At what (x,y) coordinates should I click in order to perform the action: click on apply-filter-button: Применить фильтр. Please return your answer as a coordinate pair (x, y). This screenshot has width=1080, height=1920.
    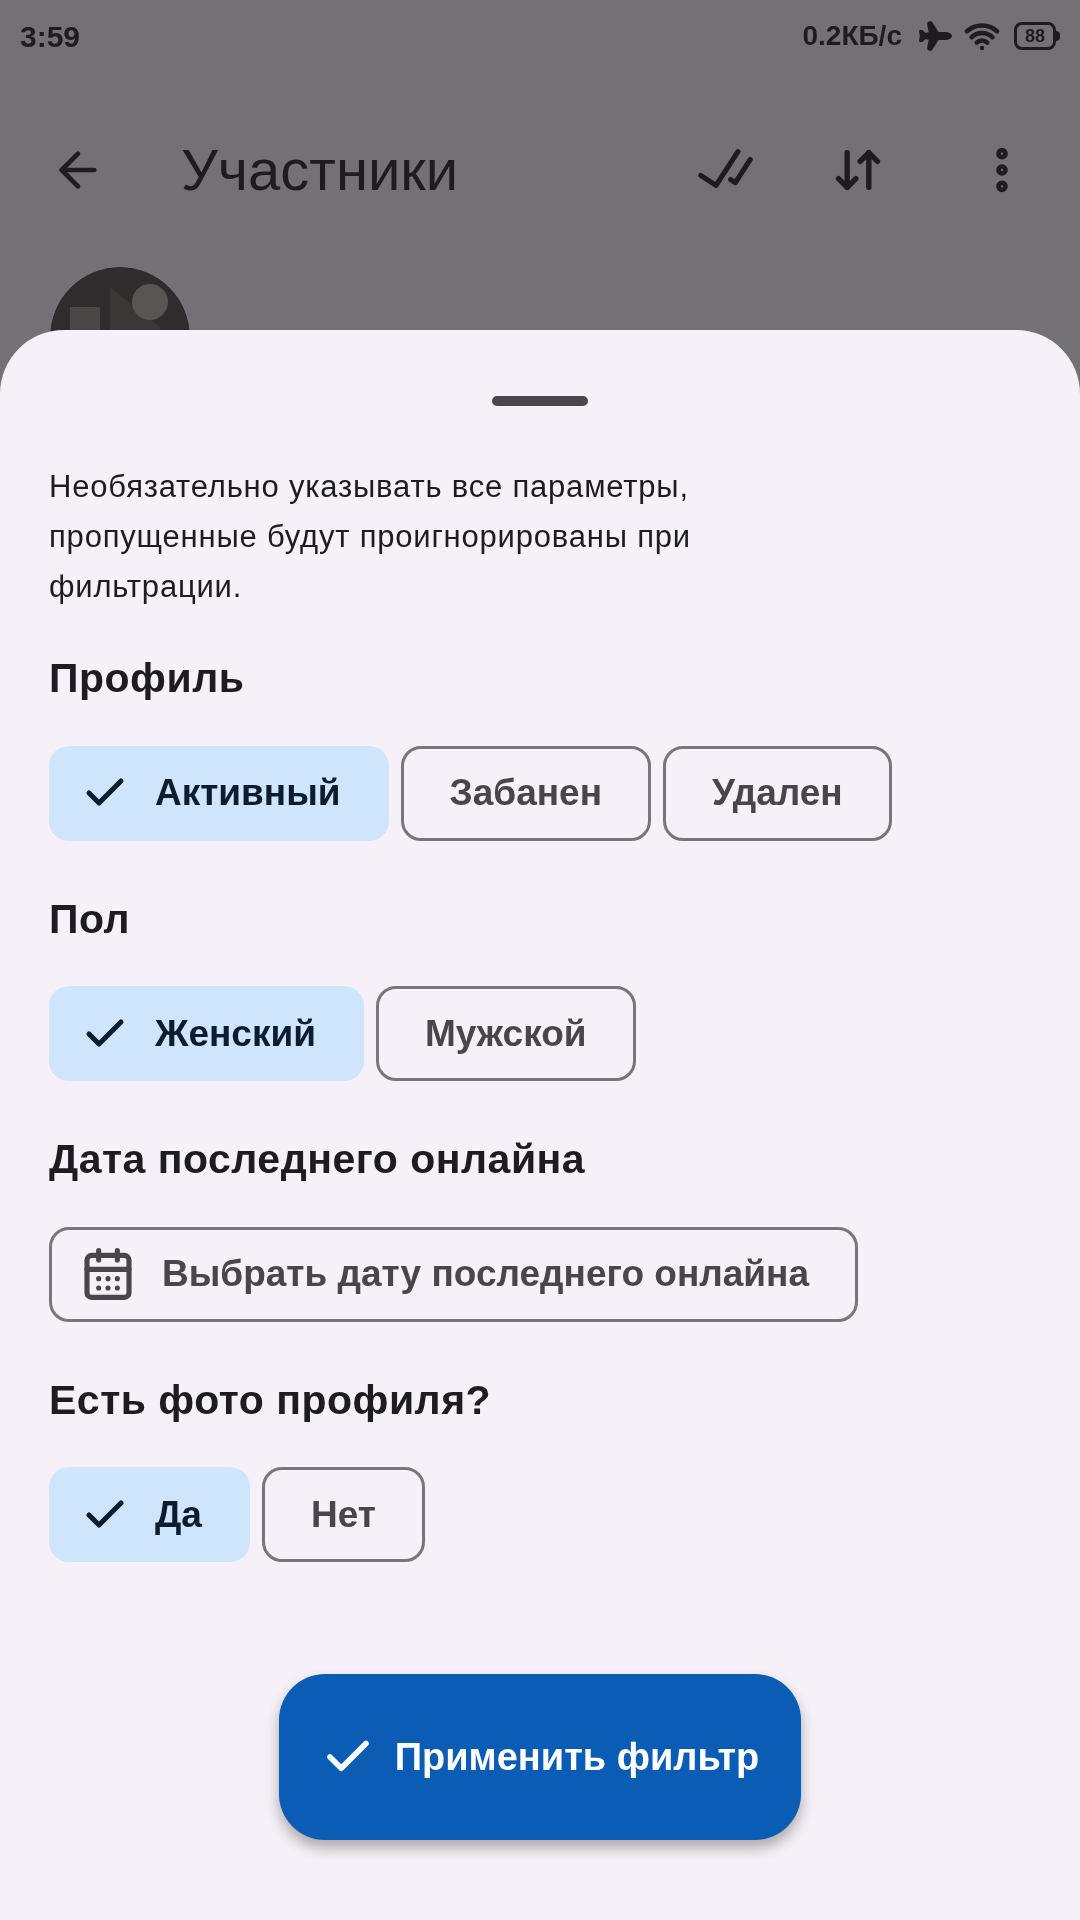
    Looking at the image, I should click on (540, 1757).